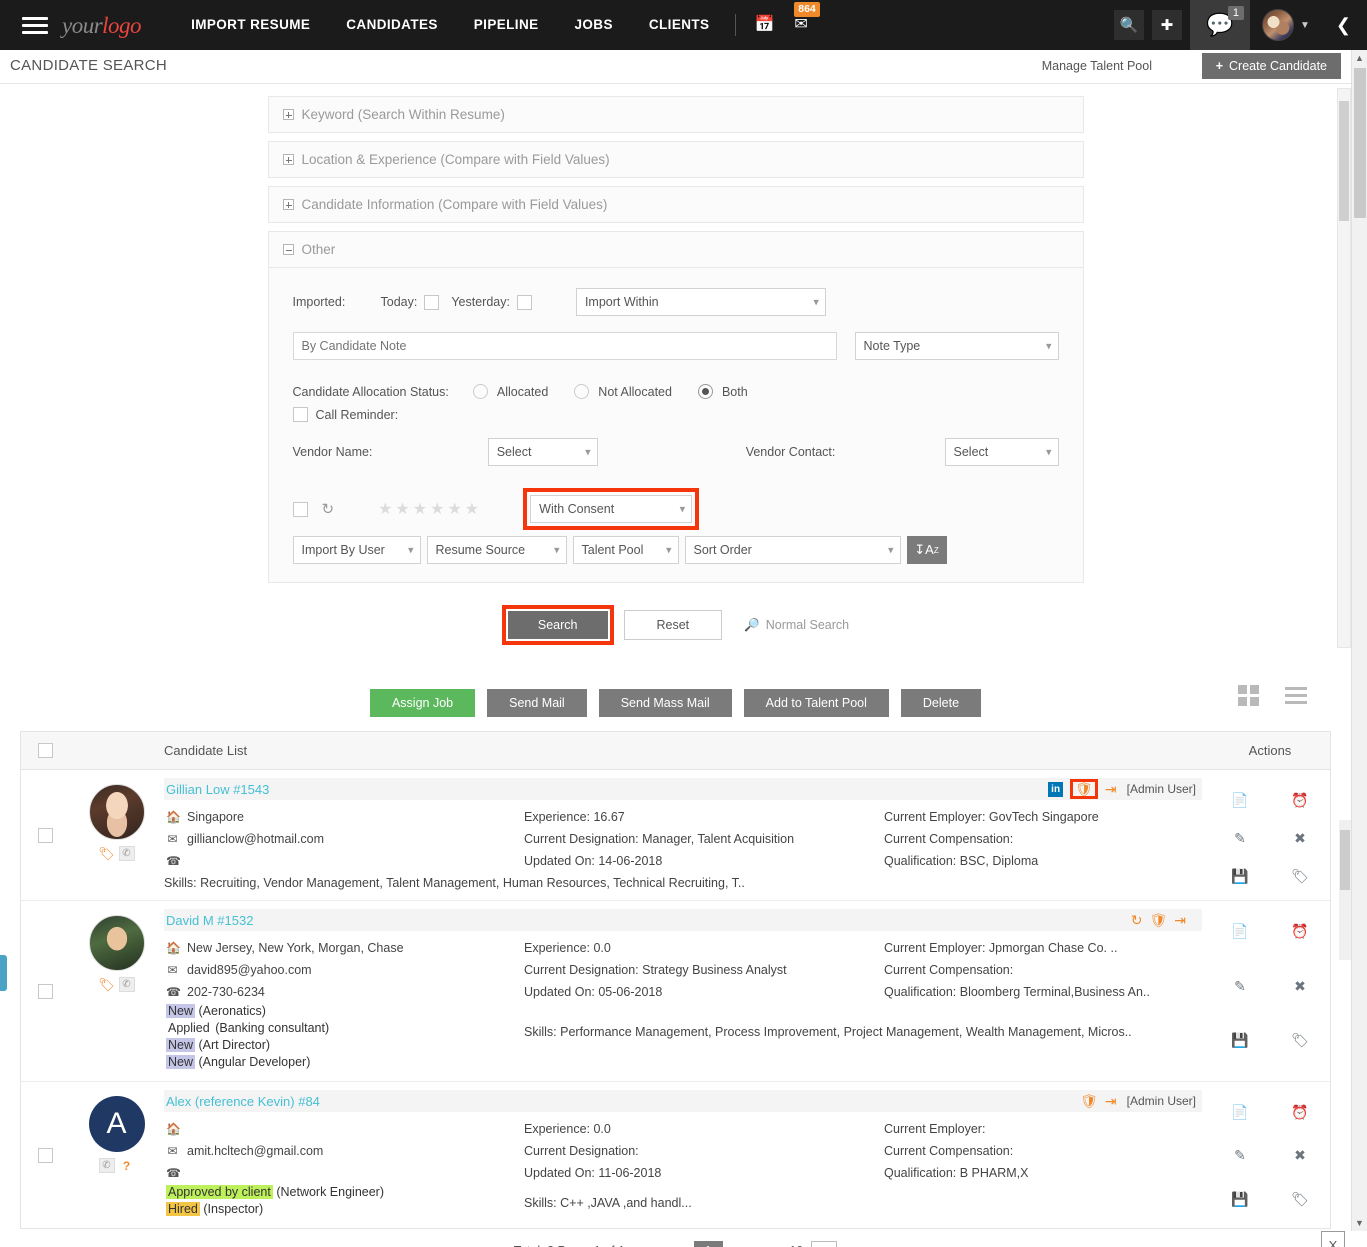 The width and height of the screenshot is (1367, 1247). I want to click on accordion-keyword: Keyword (Search Within Resume), so click(675, 114).